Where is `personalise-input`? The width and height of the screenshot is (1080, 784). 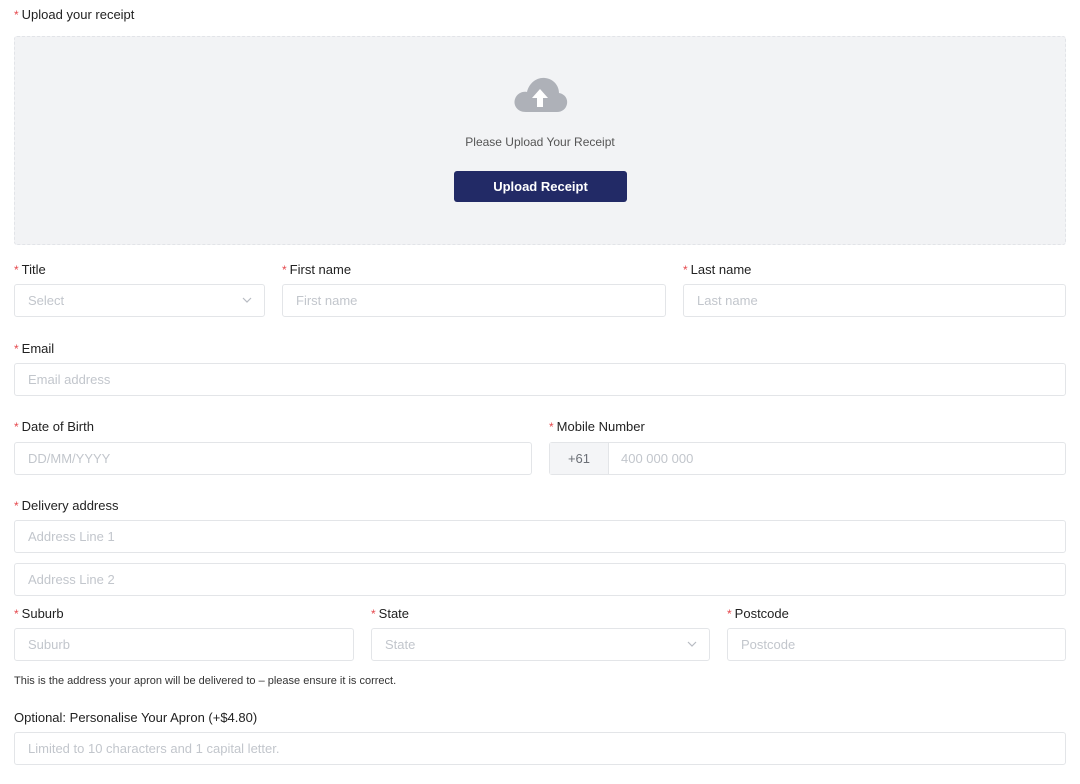
personalise-input is located at coordinates (540, 748).